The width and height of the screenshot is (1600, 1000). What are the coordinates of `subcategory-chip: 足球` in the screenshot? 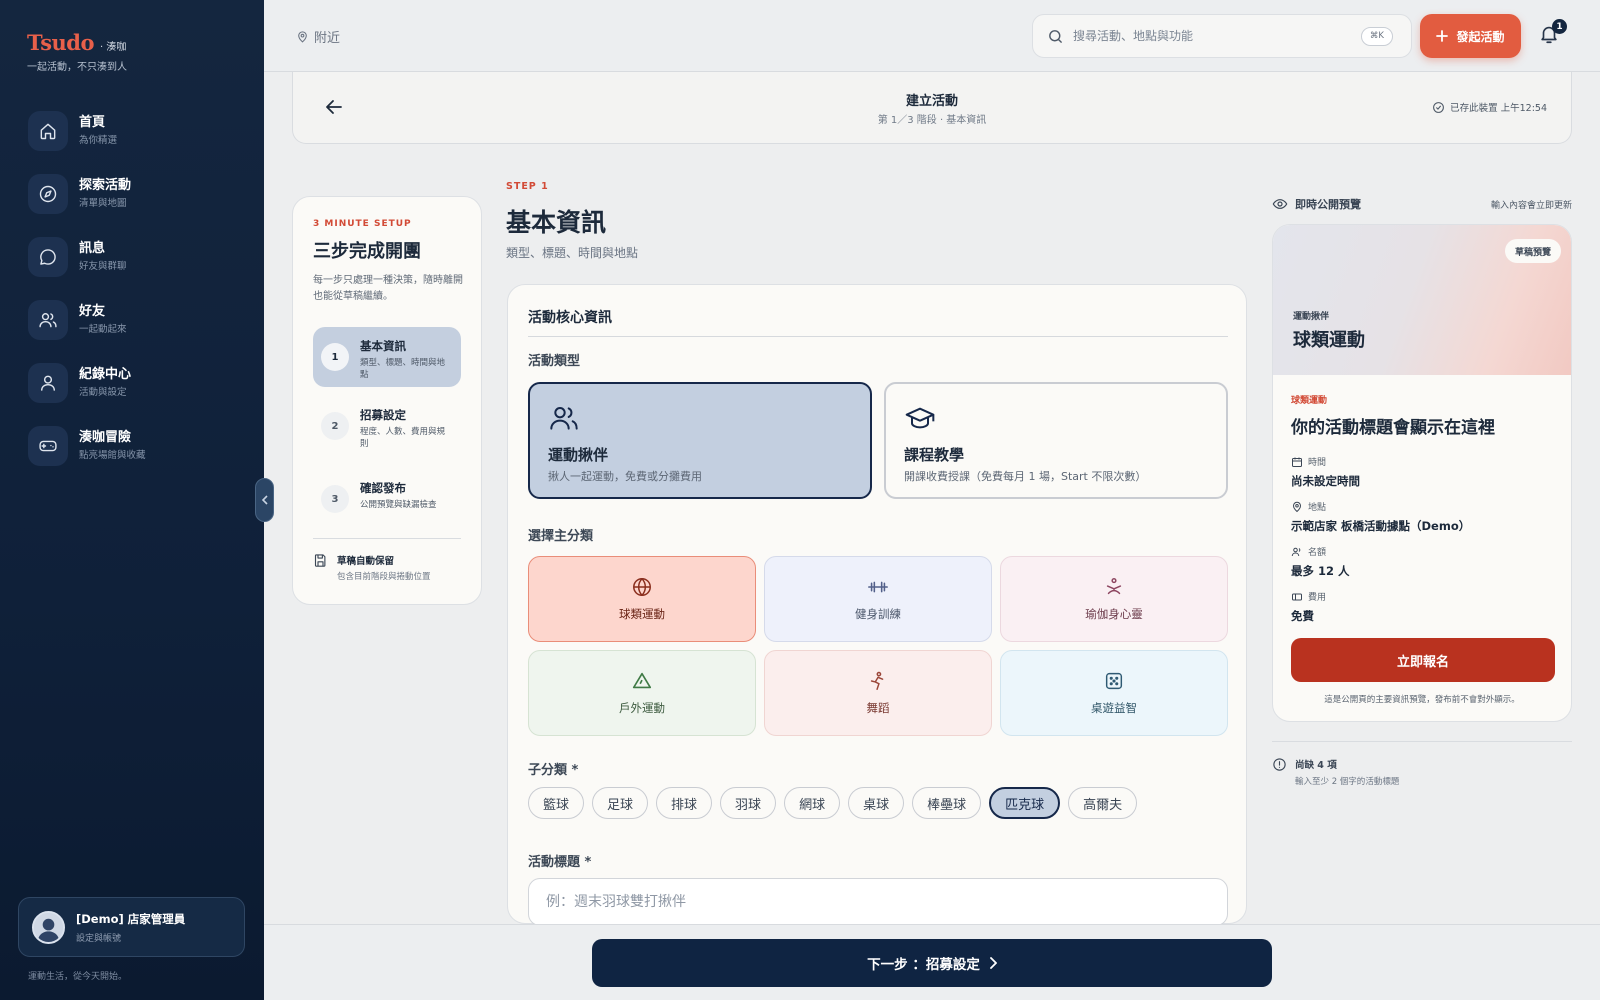 It's located at (620, 803).